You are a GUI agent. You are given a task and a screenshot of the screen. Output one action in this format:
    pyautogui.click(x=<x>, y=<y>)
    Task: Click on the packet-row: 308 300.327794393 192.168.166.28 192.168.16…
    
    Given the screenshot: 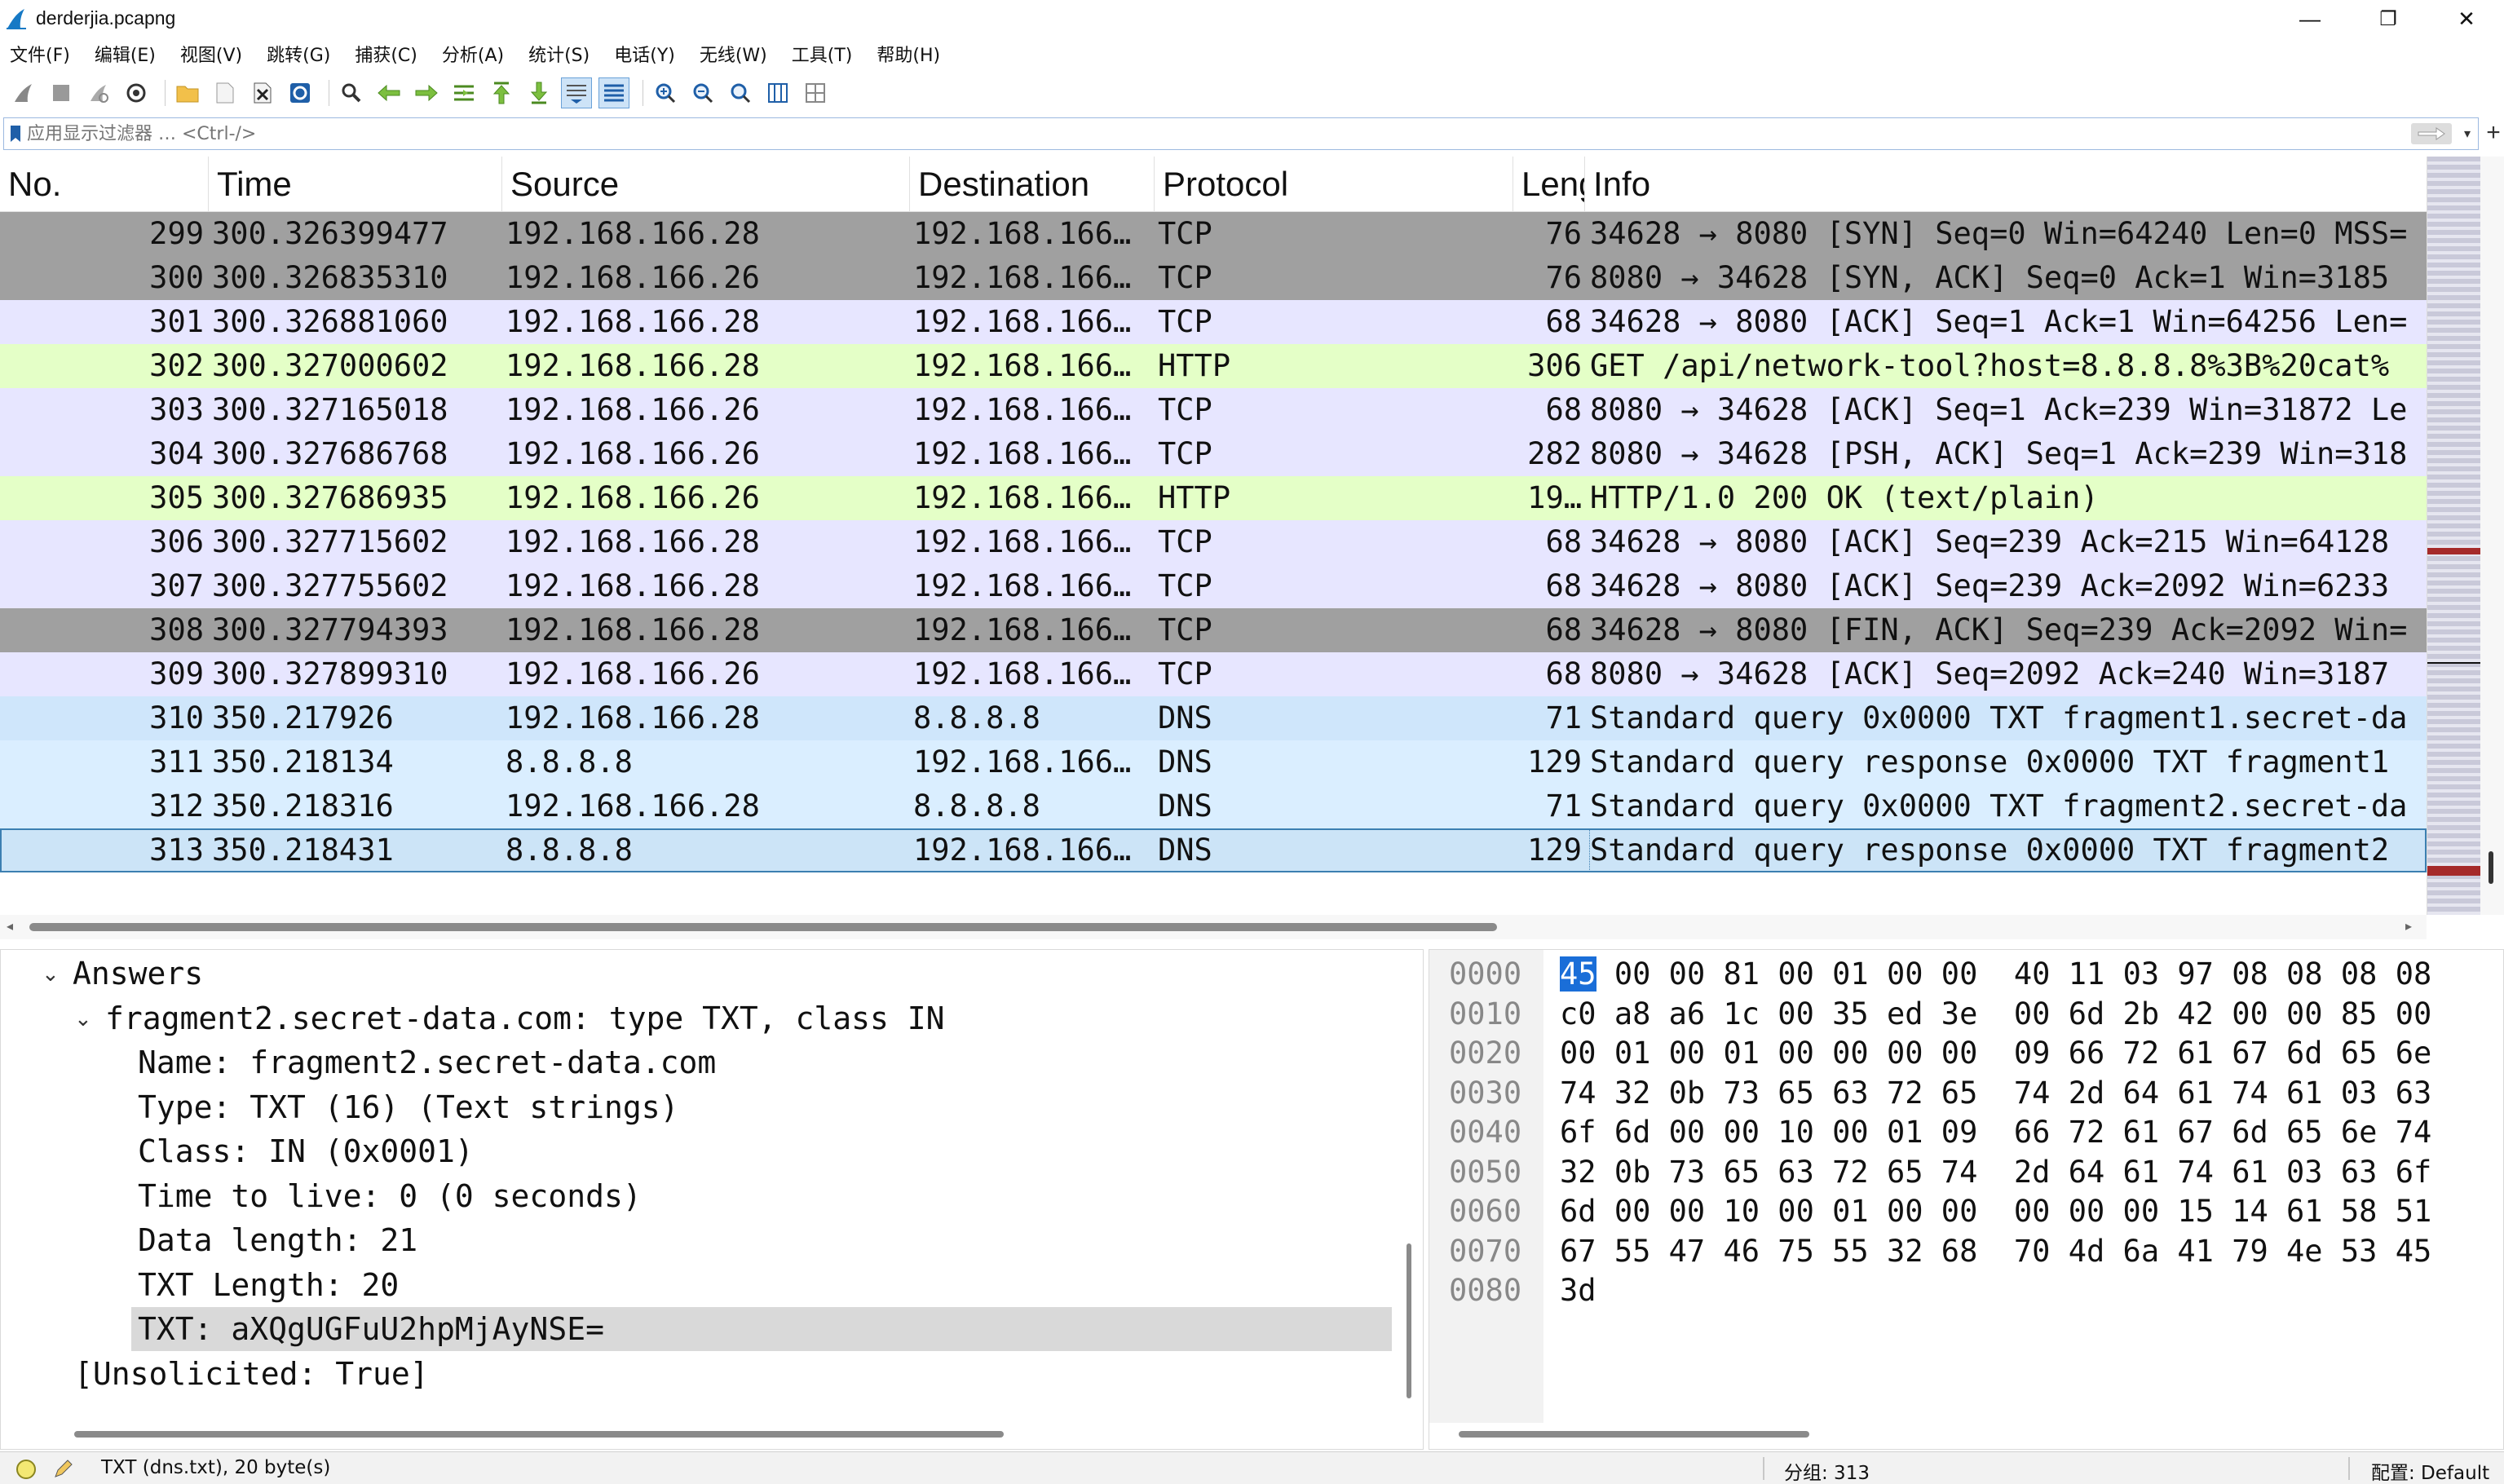 What is the action you would take?
    pyautogui.click(x=1213, y=630)
    